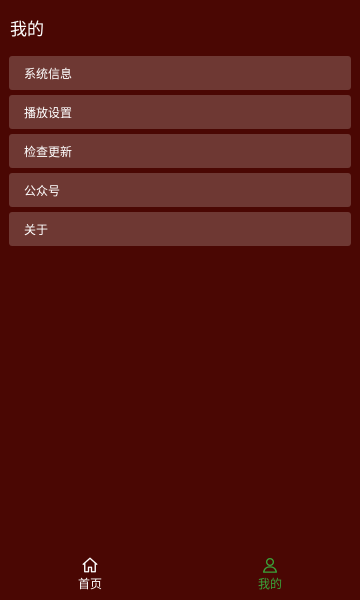 The image size is (360, 600). What do you see at coordinates (90, 565) in the screenshot?
I see `home-icon` at bounding box center [90, 565].